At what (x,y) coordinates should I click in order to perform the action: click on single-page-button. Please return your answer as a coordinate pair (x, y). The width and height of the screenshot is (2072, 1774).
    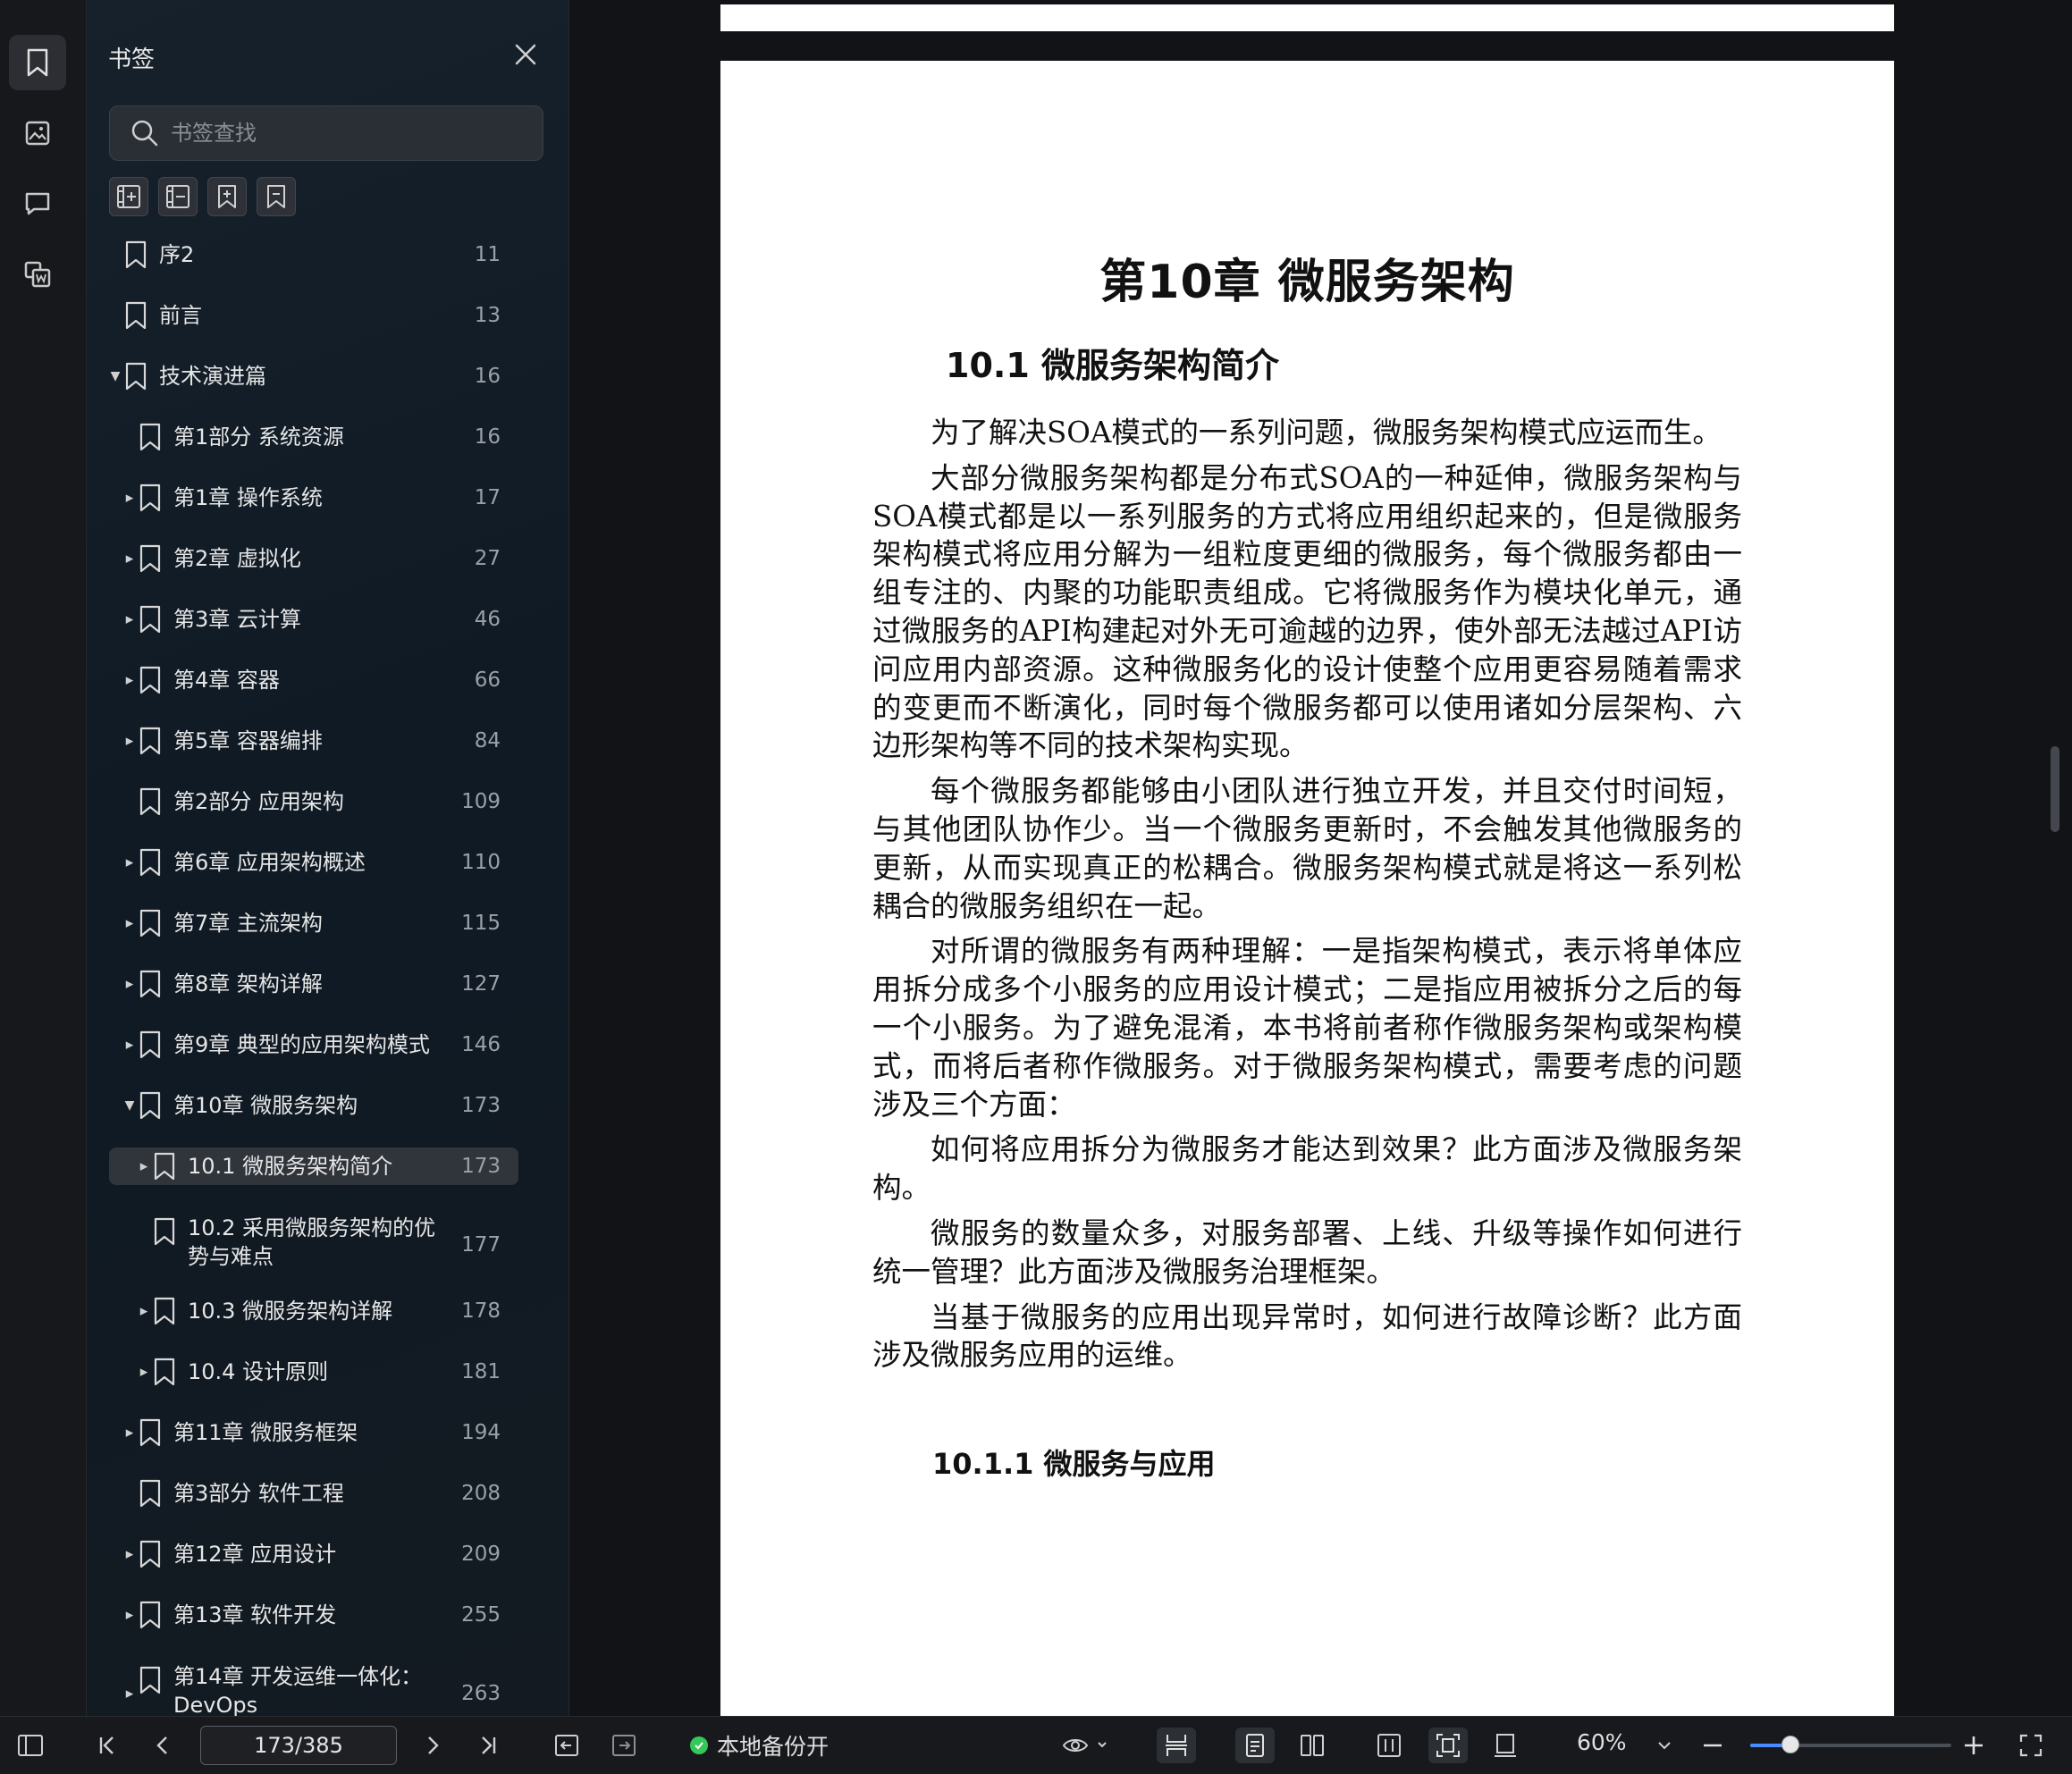
    Looking at the image, I should click on (1255, 1746).